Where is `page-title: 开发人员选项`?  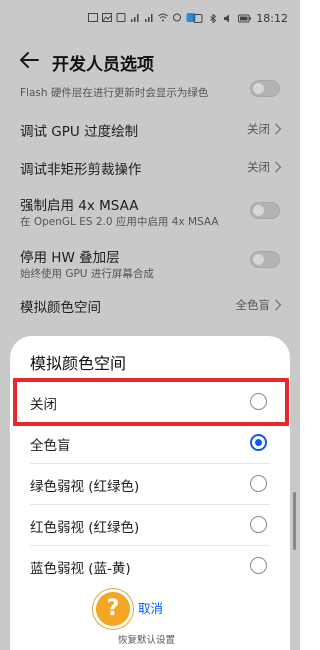 page-title: 开发人员选项 is located at coordinates (103, 65).